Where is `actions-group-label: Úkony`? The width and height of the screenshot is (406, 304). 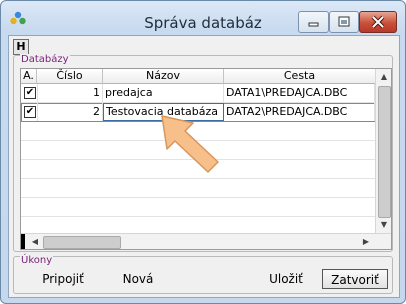
actions-group-label: Úkony is located at coordinates (37, 260).